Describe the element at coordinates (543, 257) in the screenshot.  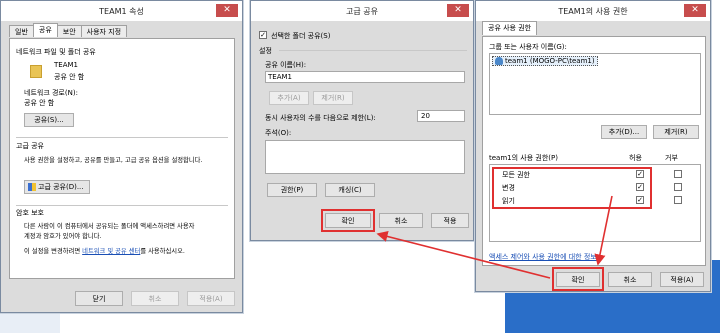
I see `access-control-link: 액세스 제어와 사용 권한에 대한 정보` at that location.